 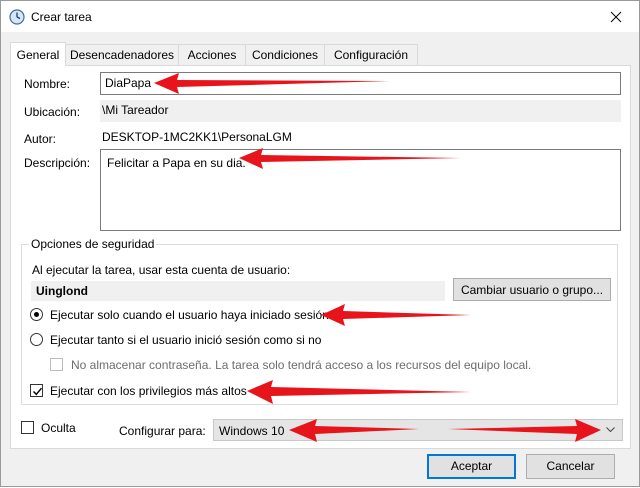 I want to click on description-textarea: Felicitar a Papa en su dia., so click(x=360, y=190).